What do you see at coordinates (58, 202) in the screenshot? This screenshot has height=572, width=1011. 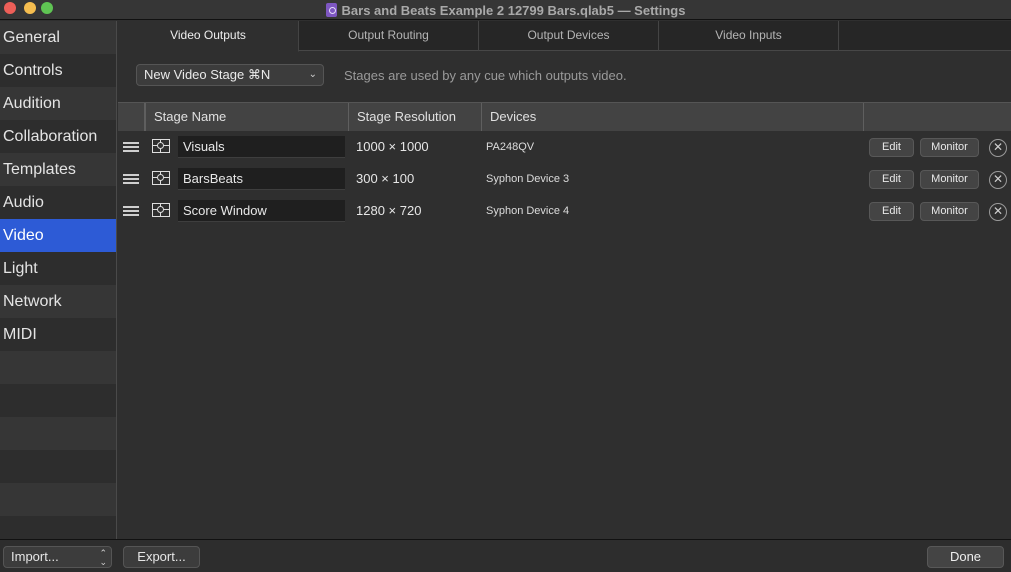 I see `sidebar-item-audio: Audio` at bounding box center [58, 202].